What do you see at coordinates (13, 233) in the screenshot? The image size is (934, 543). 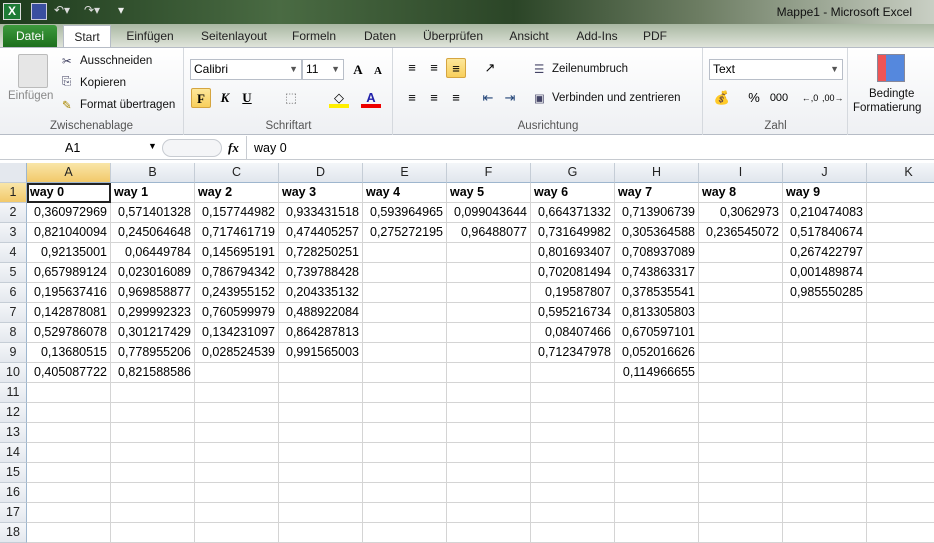 I see `row-header: 3` at bounding box center [13, 233].